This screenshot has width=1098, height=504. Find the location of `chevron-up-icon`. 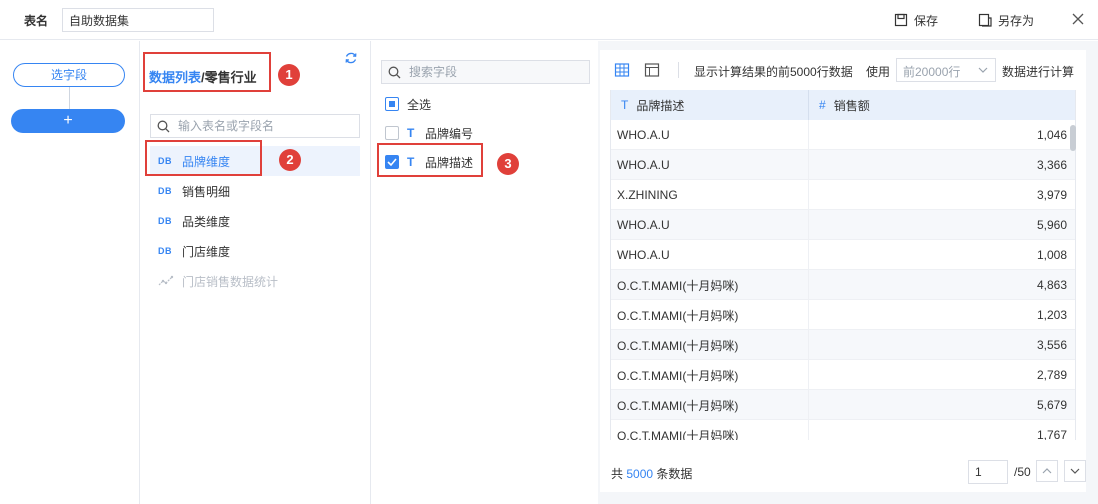

chevron-up-icon is located at coordinates (1047, 471).